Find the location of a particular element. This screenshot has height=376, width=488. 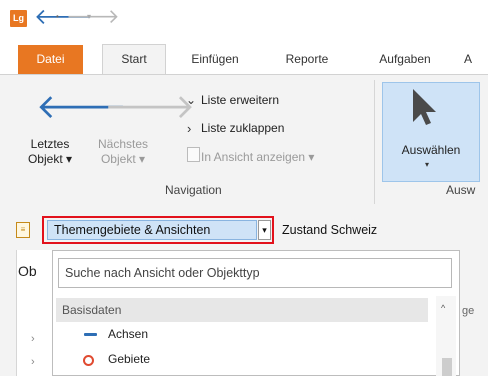

group-label-auswahl: Ausw is located at coordinates (461, 190).